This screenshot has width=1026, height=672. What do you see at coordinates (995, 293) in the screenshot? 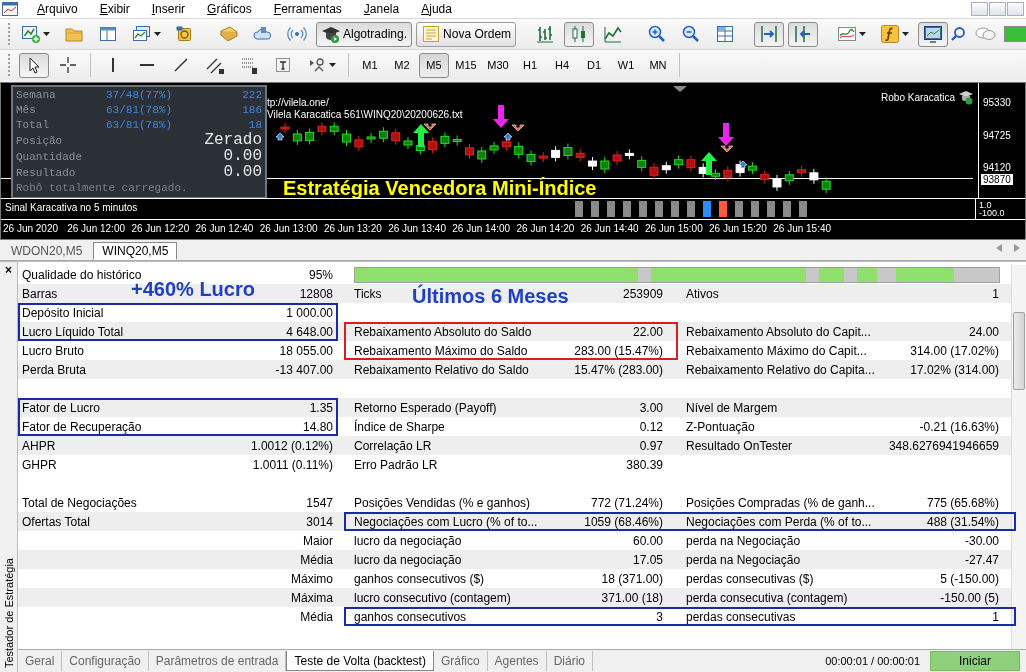
I see `stat-value: 1` at bounding box center [995, 293].